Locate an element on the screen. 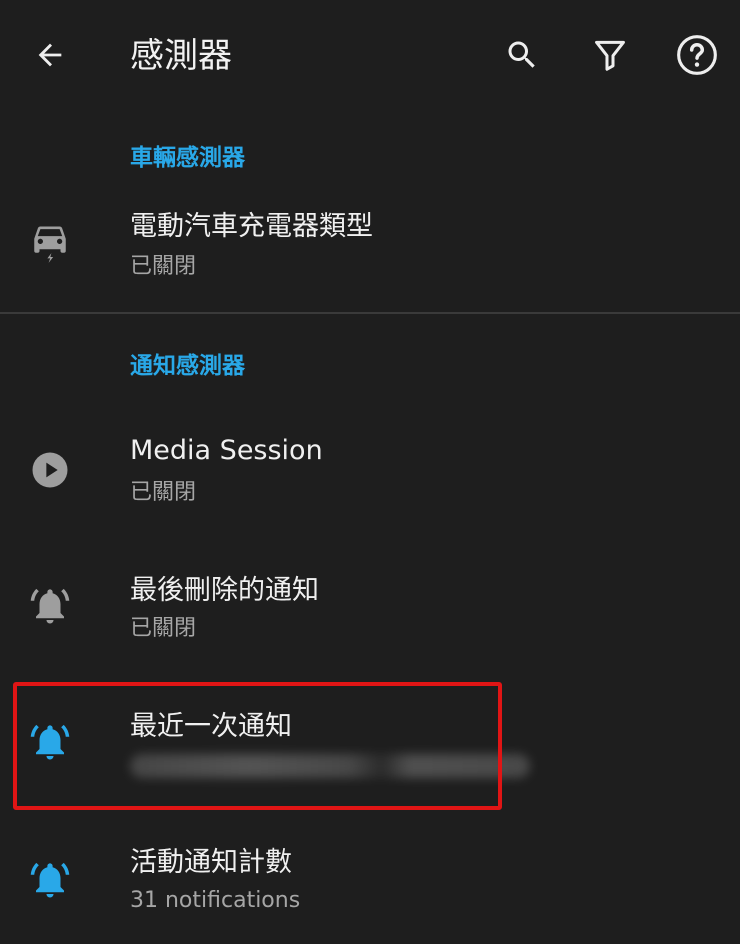  arrow-back-icon is located at coordinates (50, 55).